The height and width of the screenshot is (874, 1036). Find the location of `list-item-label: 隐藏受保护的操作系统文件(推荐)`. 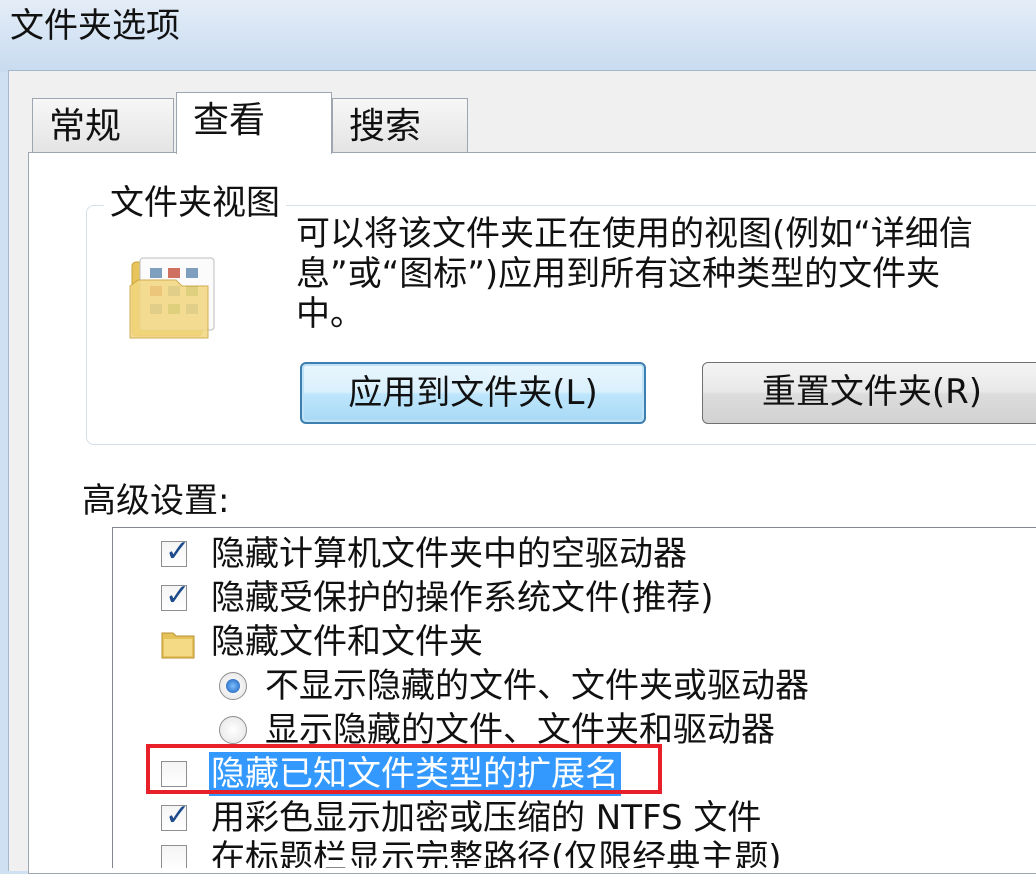

list-item-label: 隐藏受保护的操作系统文件(推荐) is located at coordinates (462, 598).